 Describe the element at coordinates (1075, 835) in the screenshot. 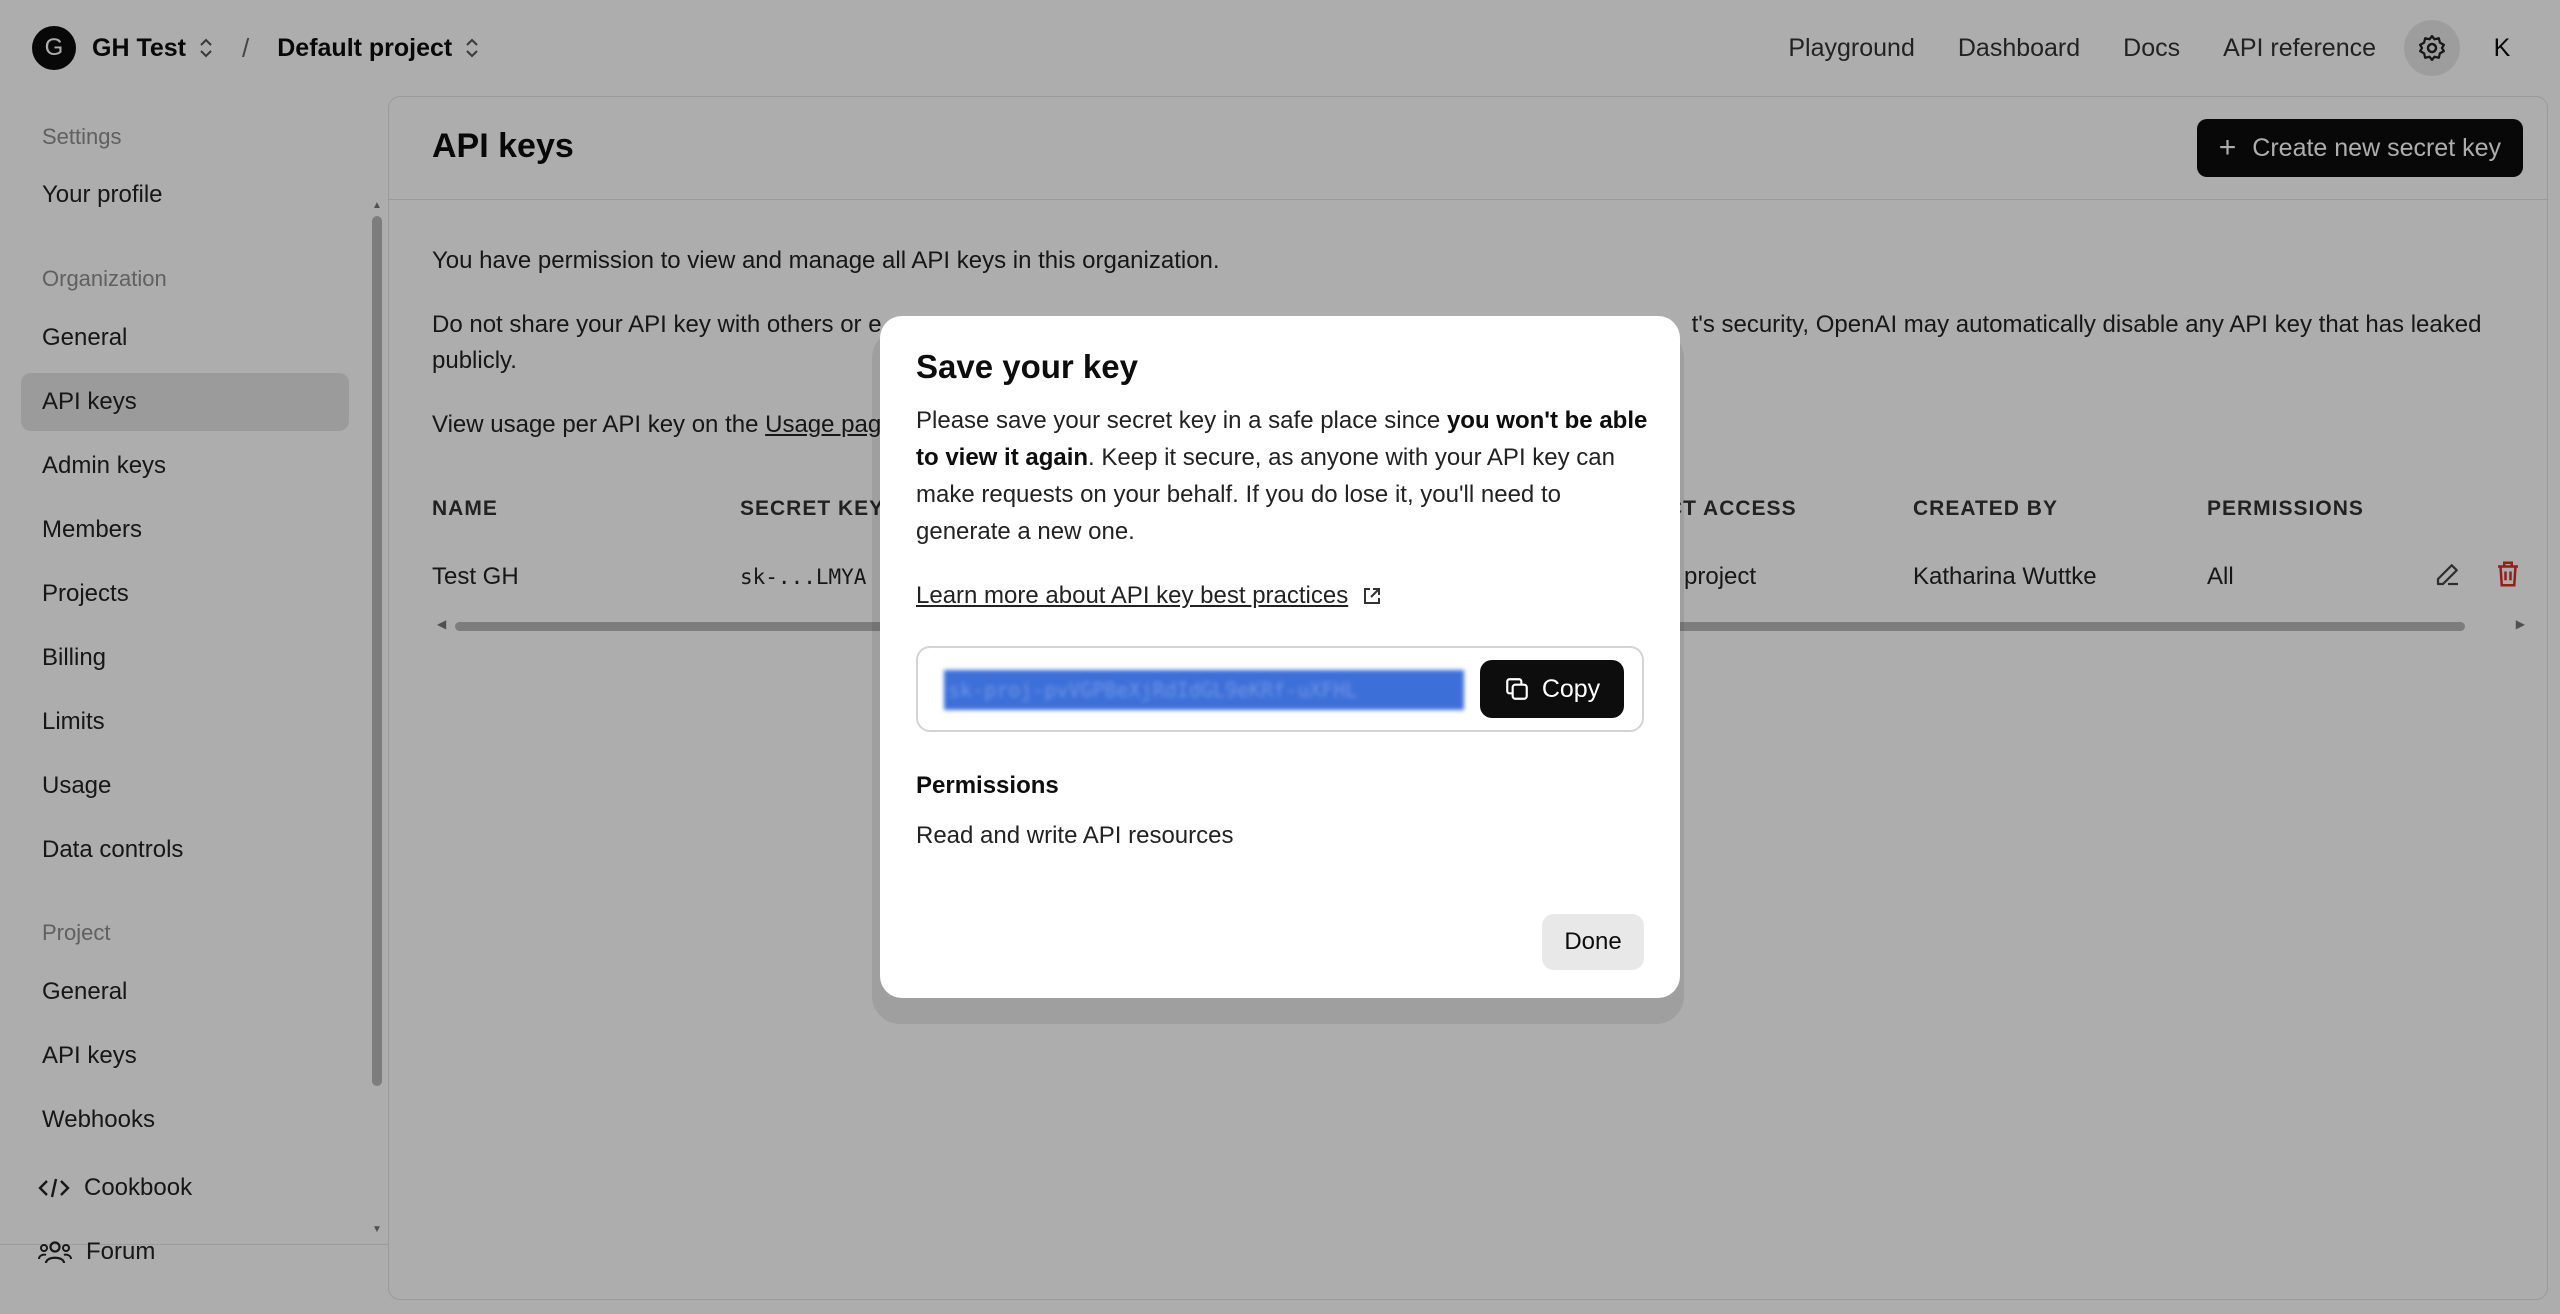

I see `permissions-value: Read and write API resources` at that location.